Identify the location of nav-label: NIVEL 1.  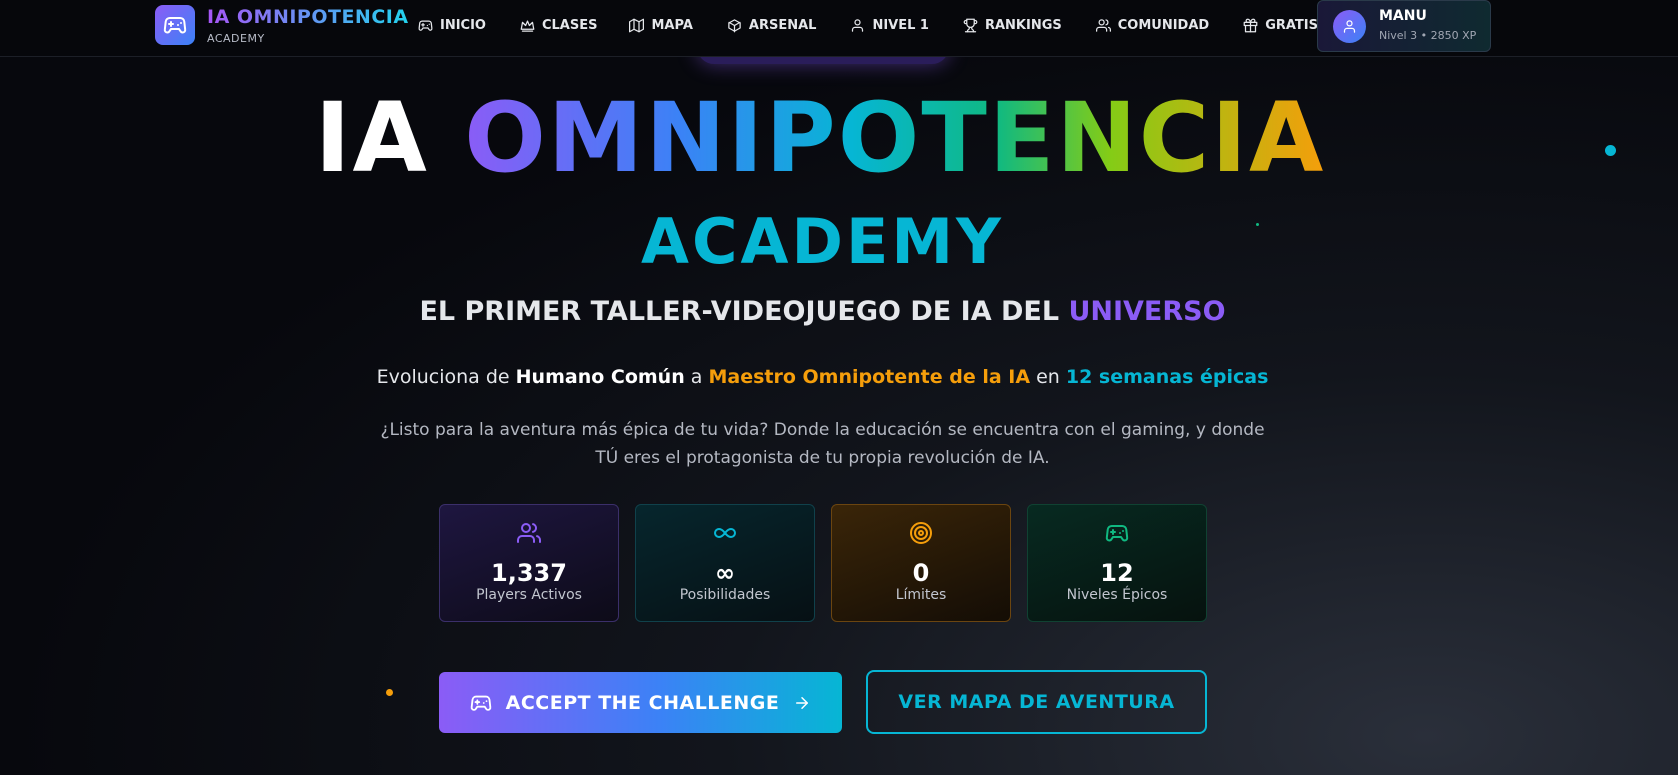
(900, 25).